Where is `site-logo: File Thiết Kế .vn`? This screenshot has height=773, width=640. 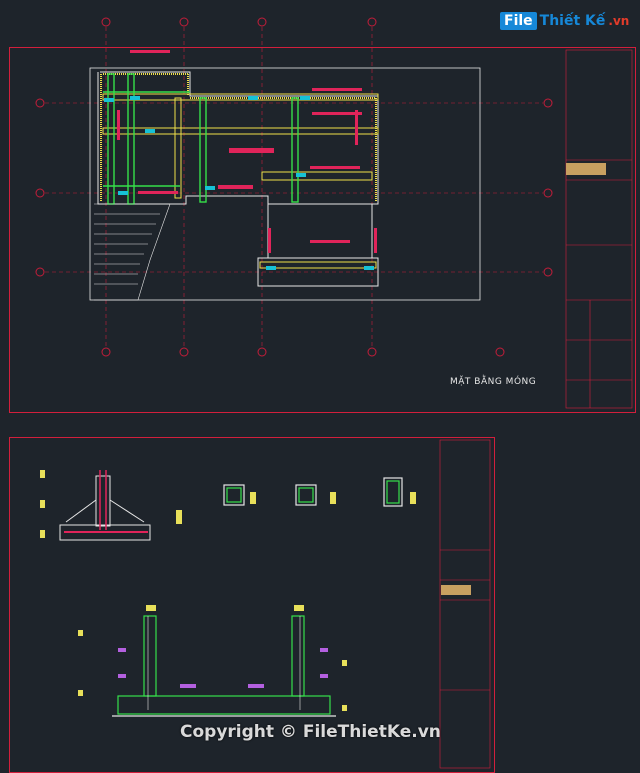 site-logo: File Thiết Kế .vn is located at coordinates (564, 21).